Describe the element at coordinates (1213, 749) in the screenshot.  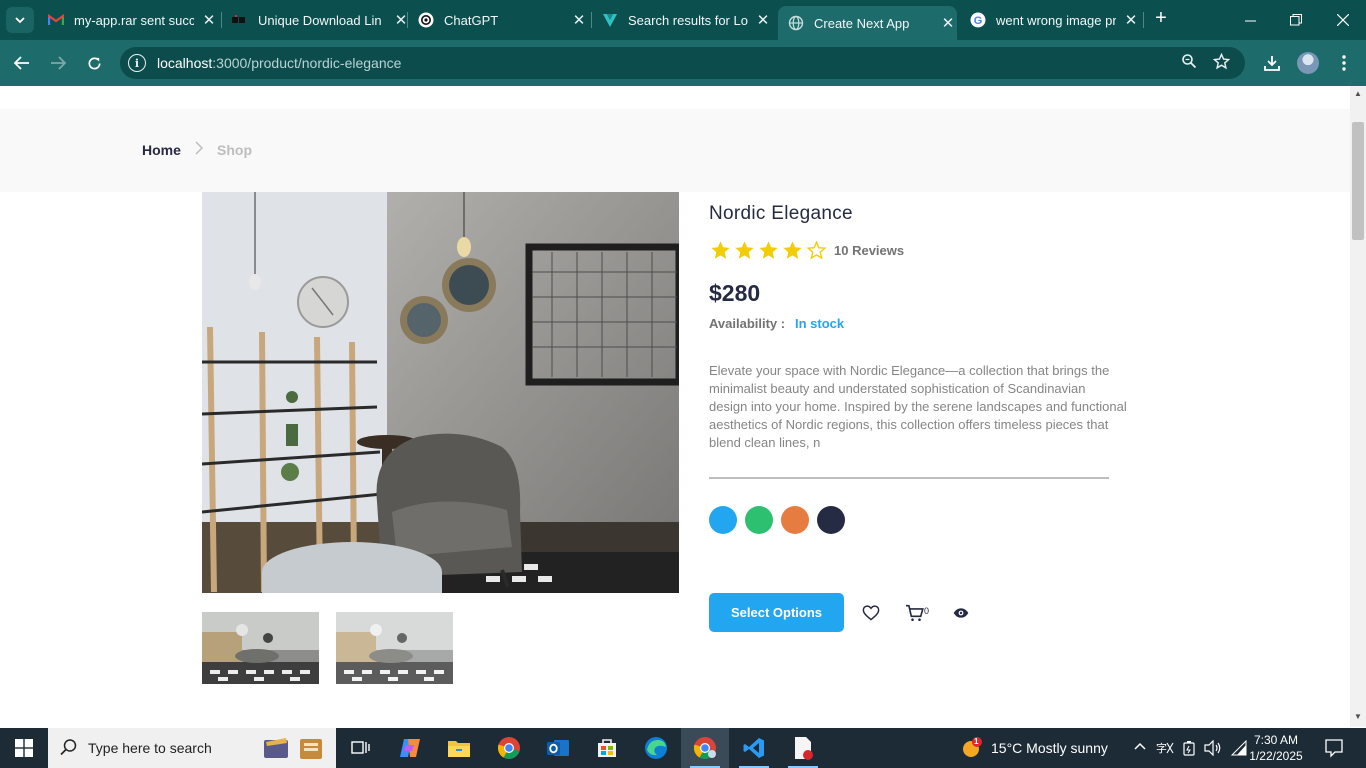
I see `volume-icon` at that location.